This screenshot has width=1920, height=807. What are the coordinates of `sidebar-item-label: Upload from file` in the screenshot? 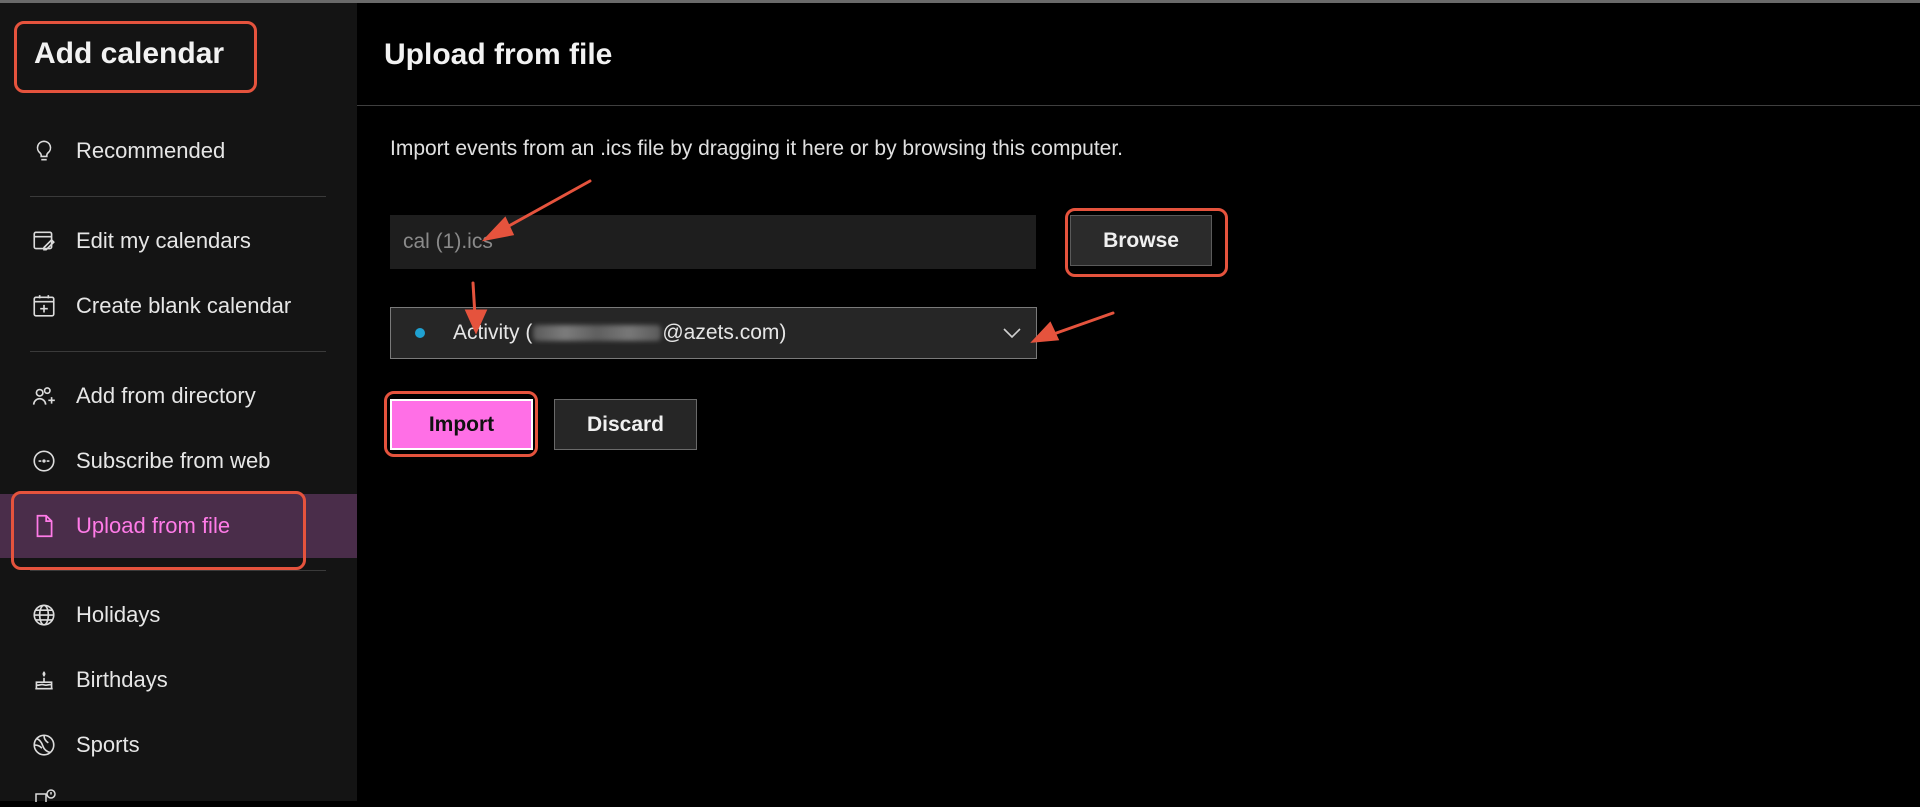 It's located at (153, 525).